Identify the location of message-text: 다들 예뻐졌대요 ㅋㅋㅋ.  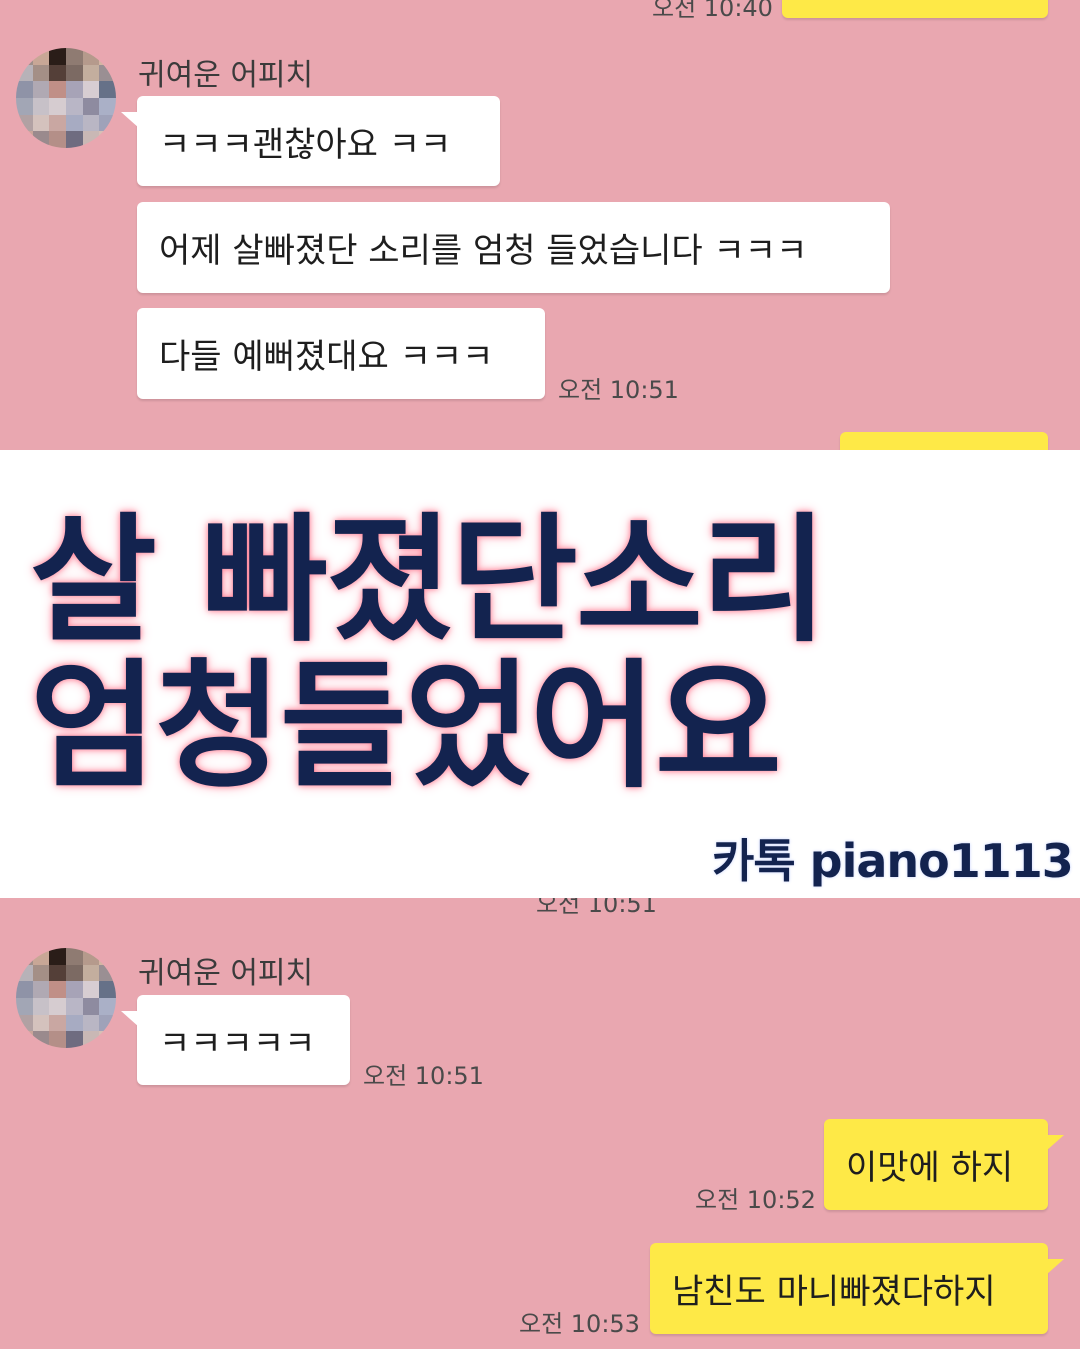
(326, 357).